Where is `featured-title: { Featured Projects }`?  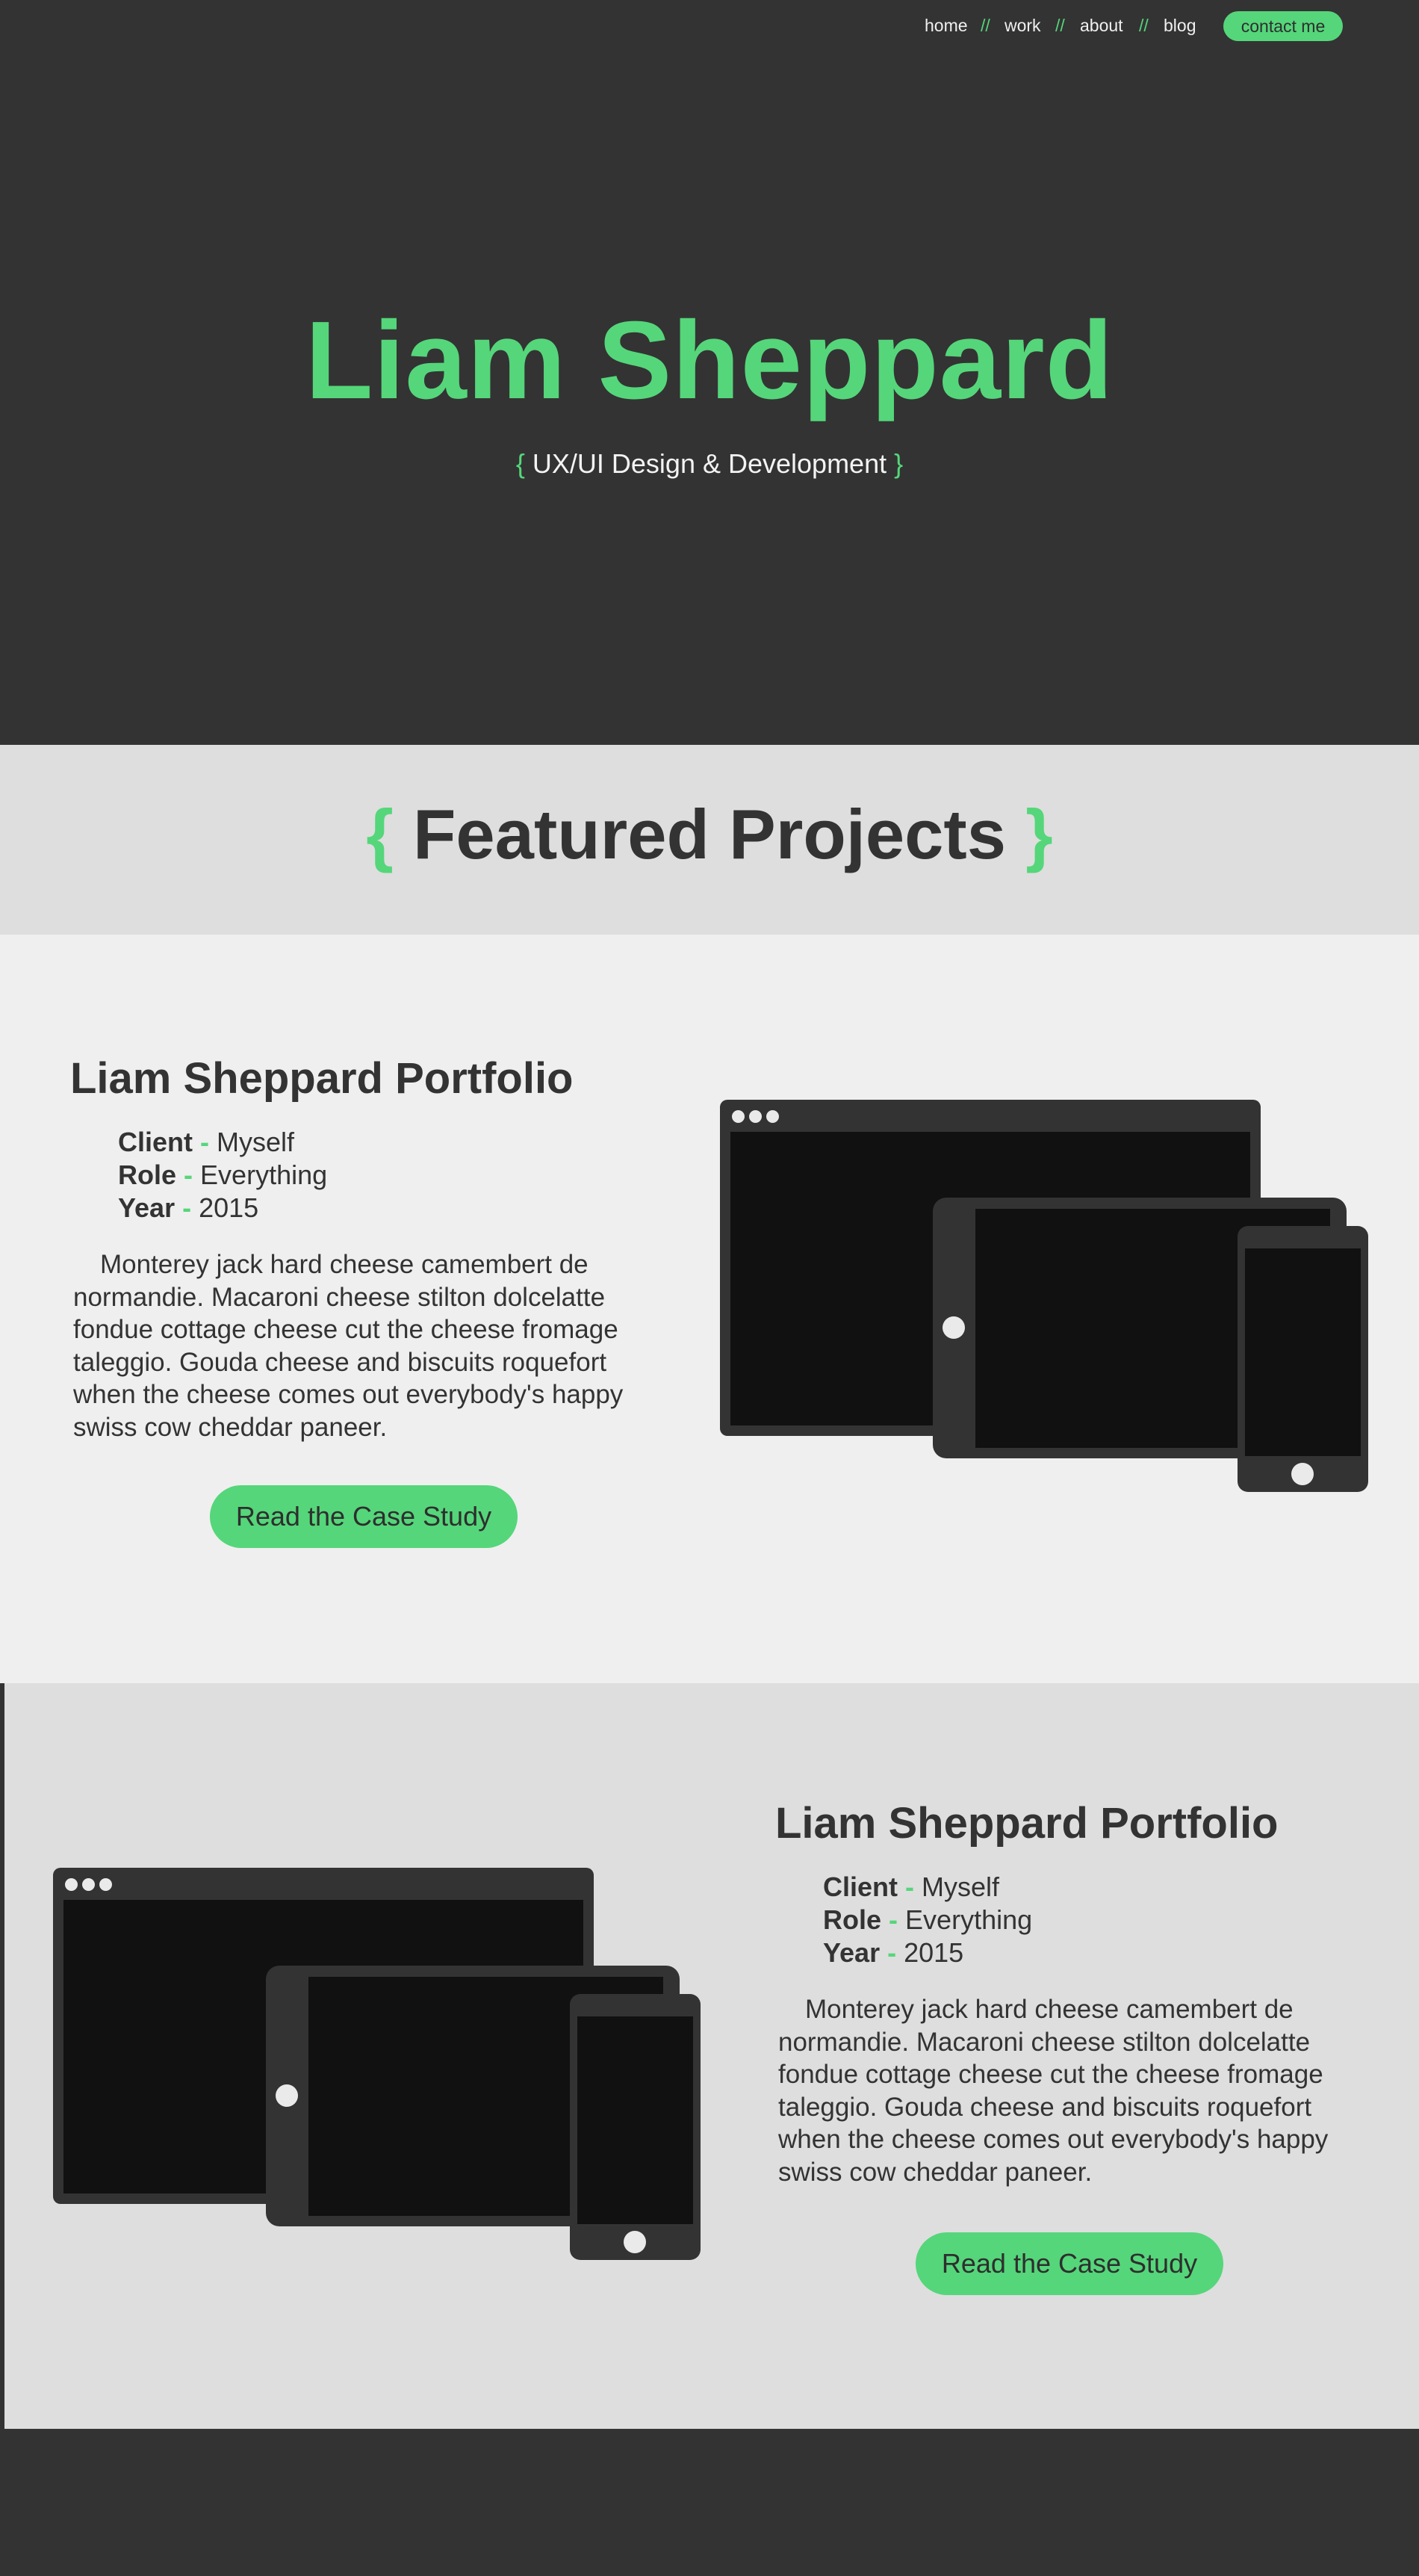 featured-title: { Featured Projects } is located at coordinates (709, 834).